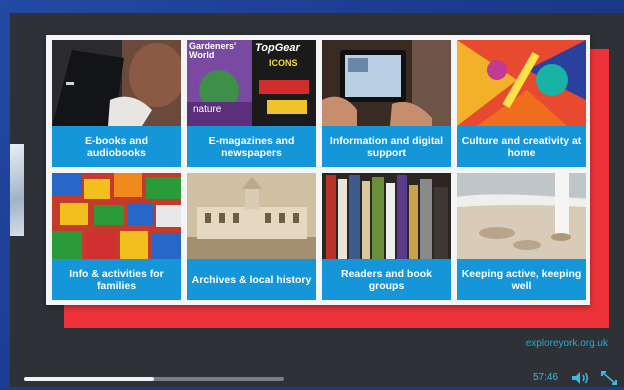 Image resolution: width=624 pixels, height=390 pixels. I want to click on magazine-subtitle: nature, so click(207, 109).